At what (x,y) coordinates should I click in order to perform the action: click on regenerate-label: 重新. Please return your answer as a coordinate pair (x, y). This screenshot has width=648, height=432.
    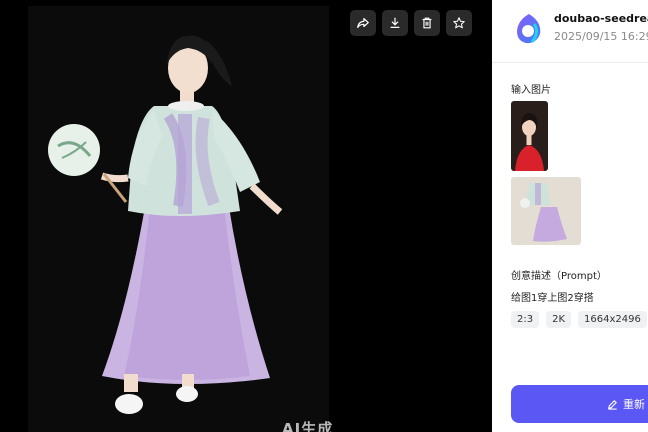
    Looking at the image, I should click on (634, 404).